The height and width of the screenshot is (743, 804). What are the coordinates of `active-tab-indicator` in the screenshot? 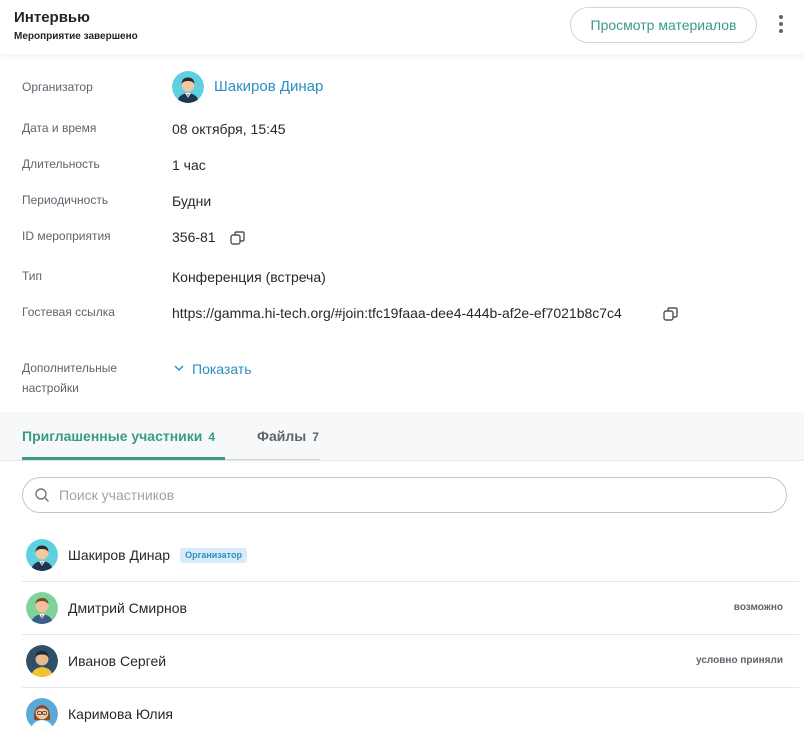 It's located at (123, 458).